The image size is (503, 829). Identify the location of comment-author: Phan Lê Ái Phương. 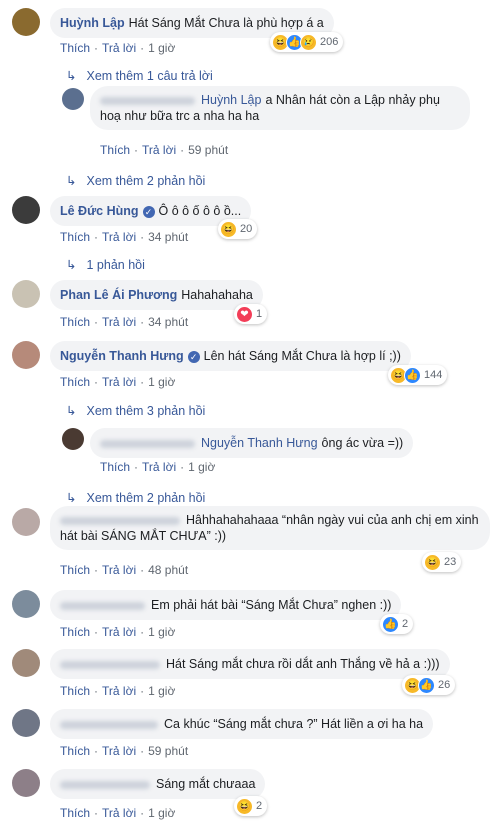
(118, 295).